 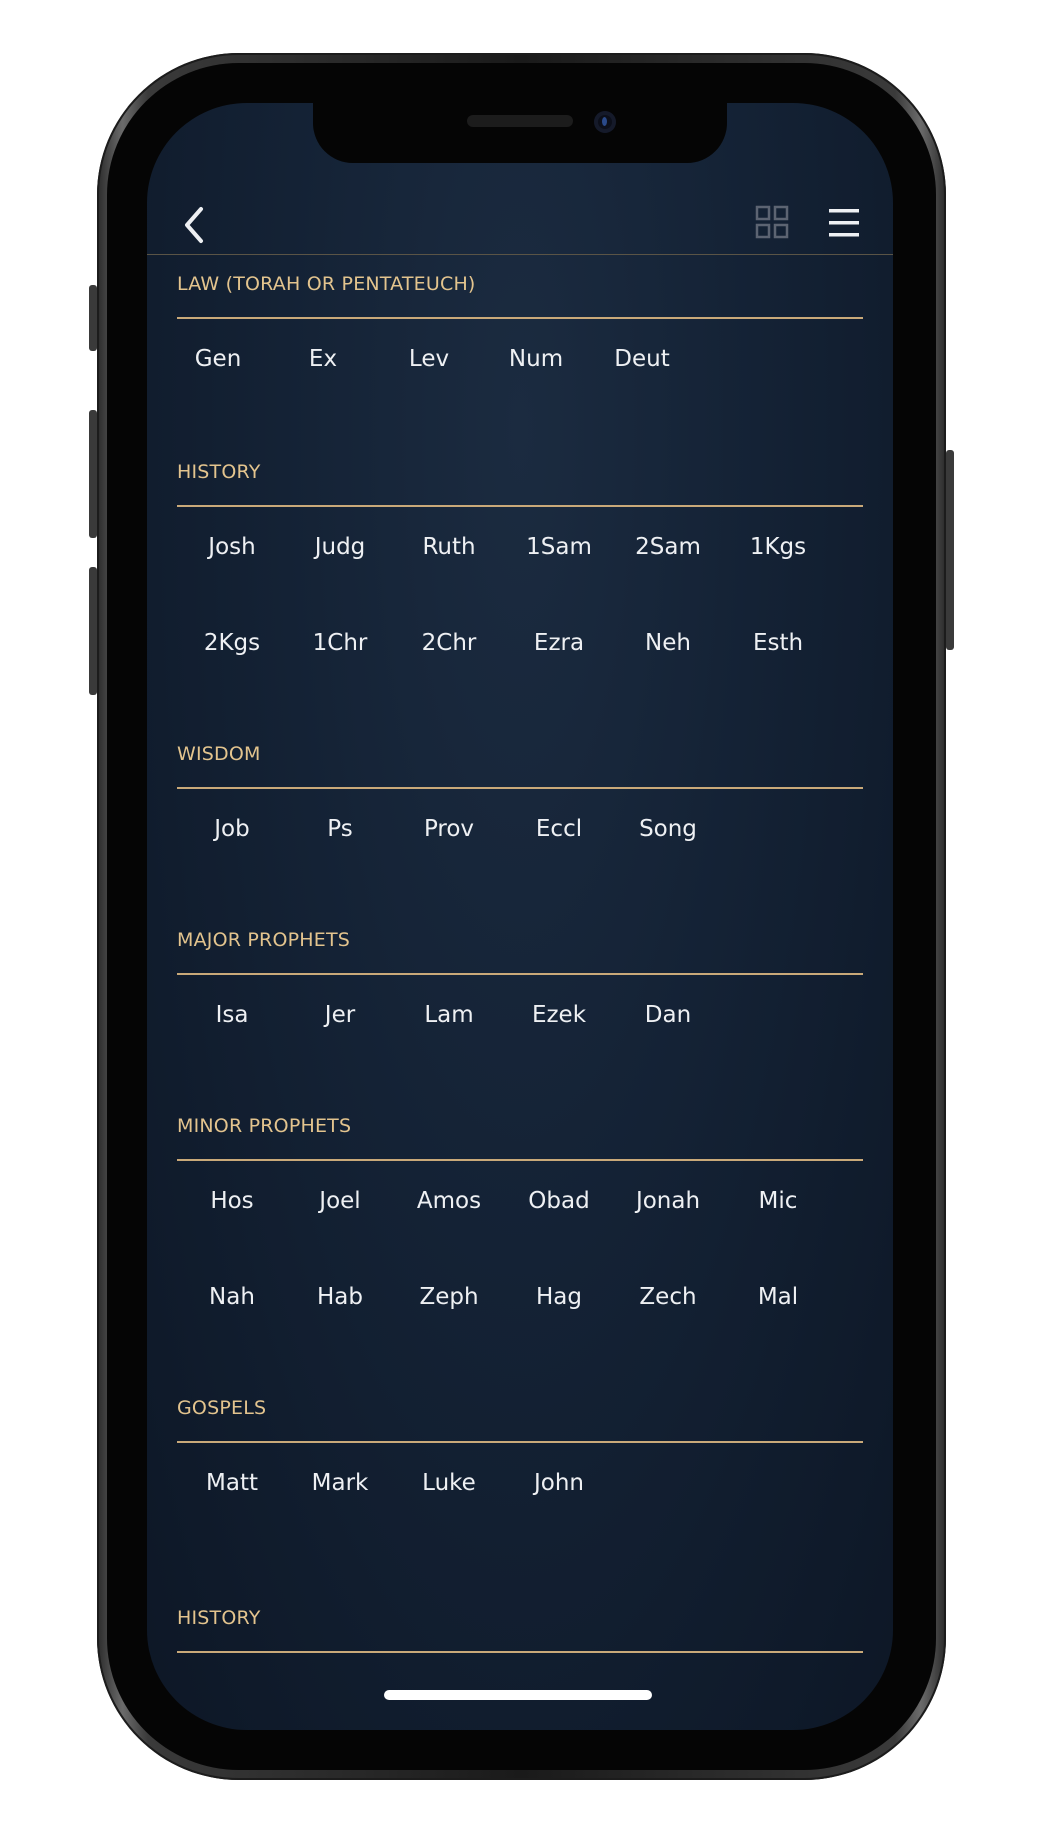 I want to click on grid-view-button, so click(x=772, y=222).